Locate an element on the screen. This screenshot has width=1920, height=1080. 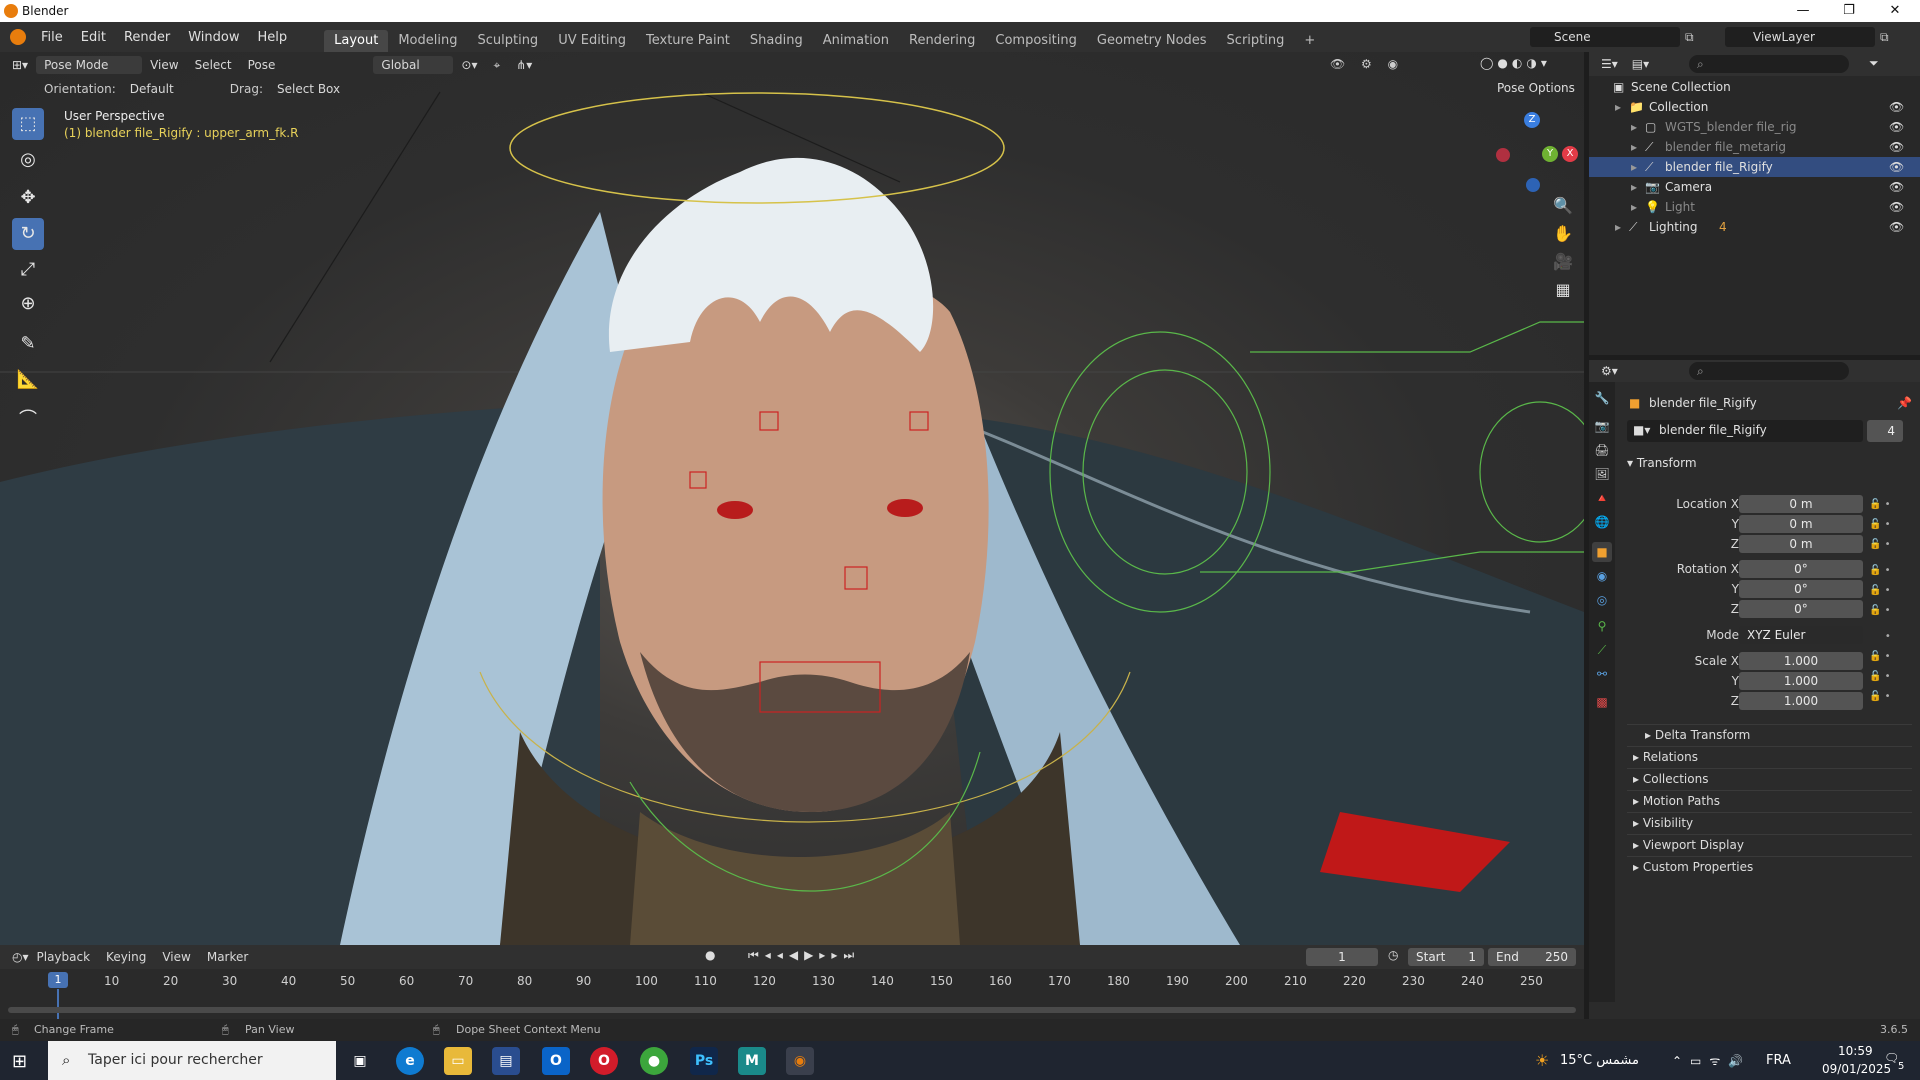
scene-selector: Scene is located at coordinates (1605, 37).